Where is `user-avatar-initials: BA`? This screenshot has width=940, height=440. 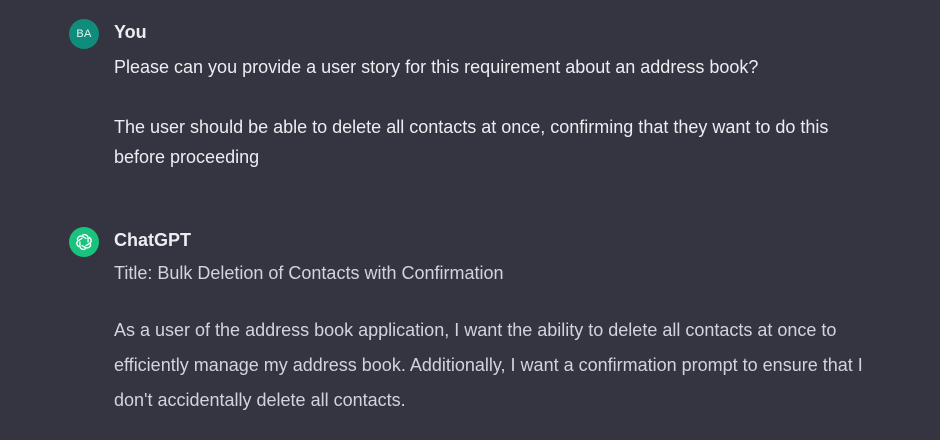
user-avatar-initials: BA is located at coordinates (84, 34).